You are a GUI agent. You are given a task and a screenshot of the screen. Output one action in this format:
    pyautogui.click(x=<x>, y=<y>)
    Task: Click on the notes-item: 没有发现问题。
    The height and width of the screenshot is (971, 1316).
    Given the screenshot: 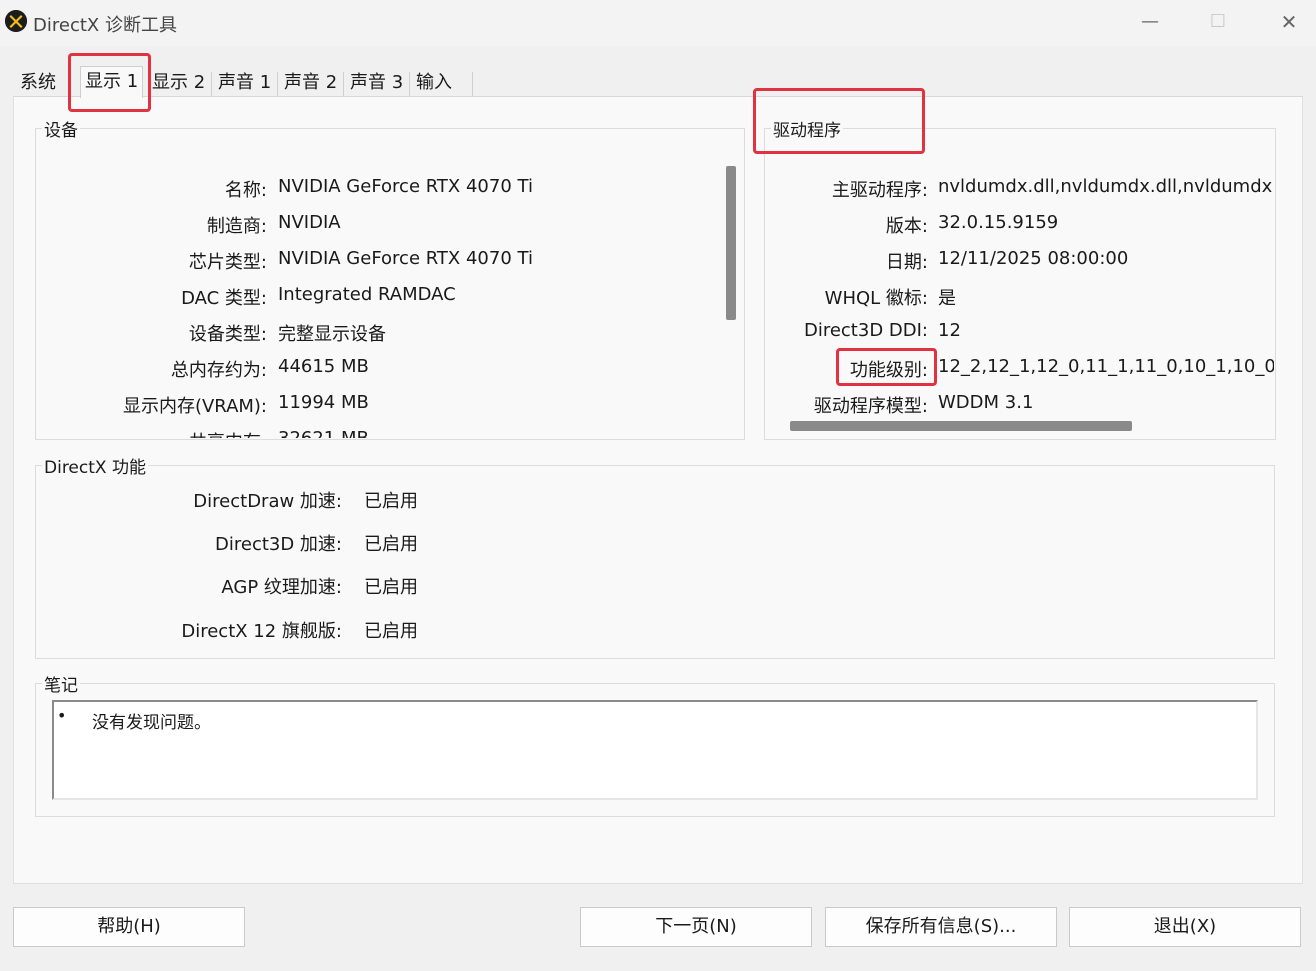 What is the action you would take?
    pyautogui.click(x=151, y=723)
    